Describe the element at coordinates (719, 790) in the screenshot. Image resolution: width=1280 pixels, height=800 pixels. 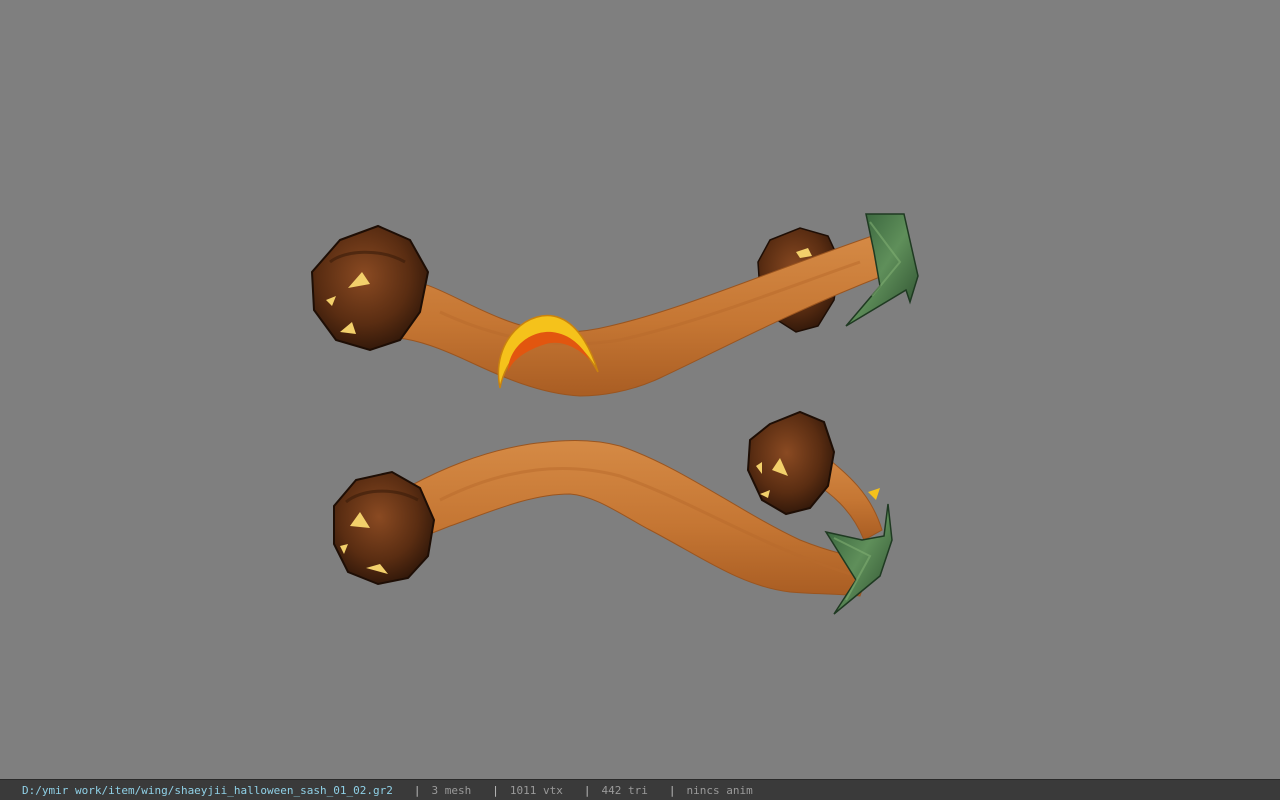
I see `animation-status: nincs anim` at that location.